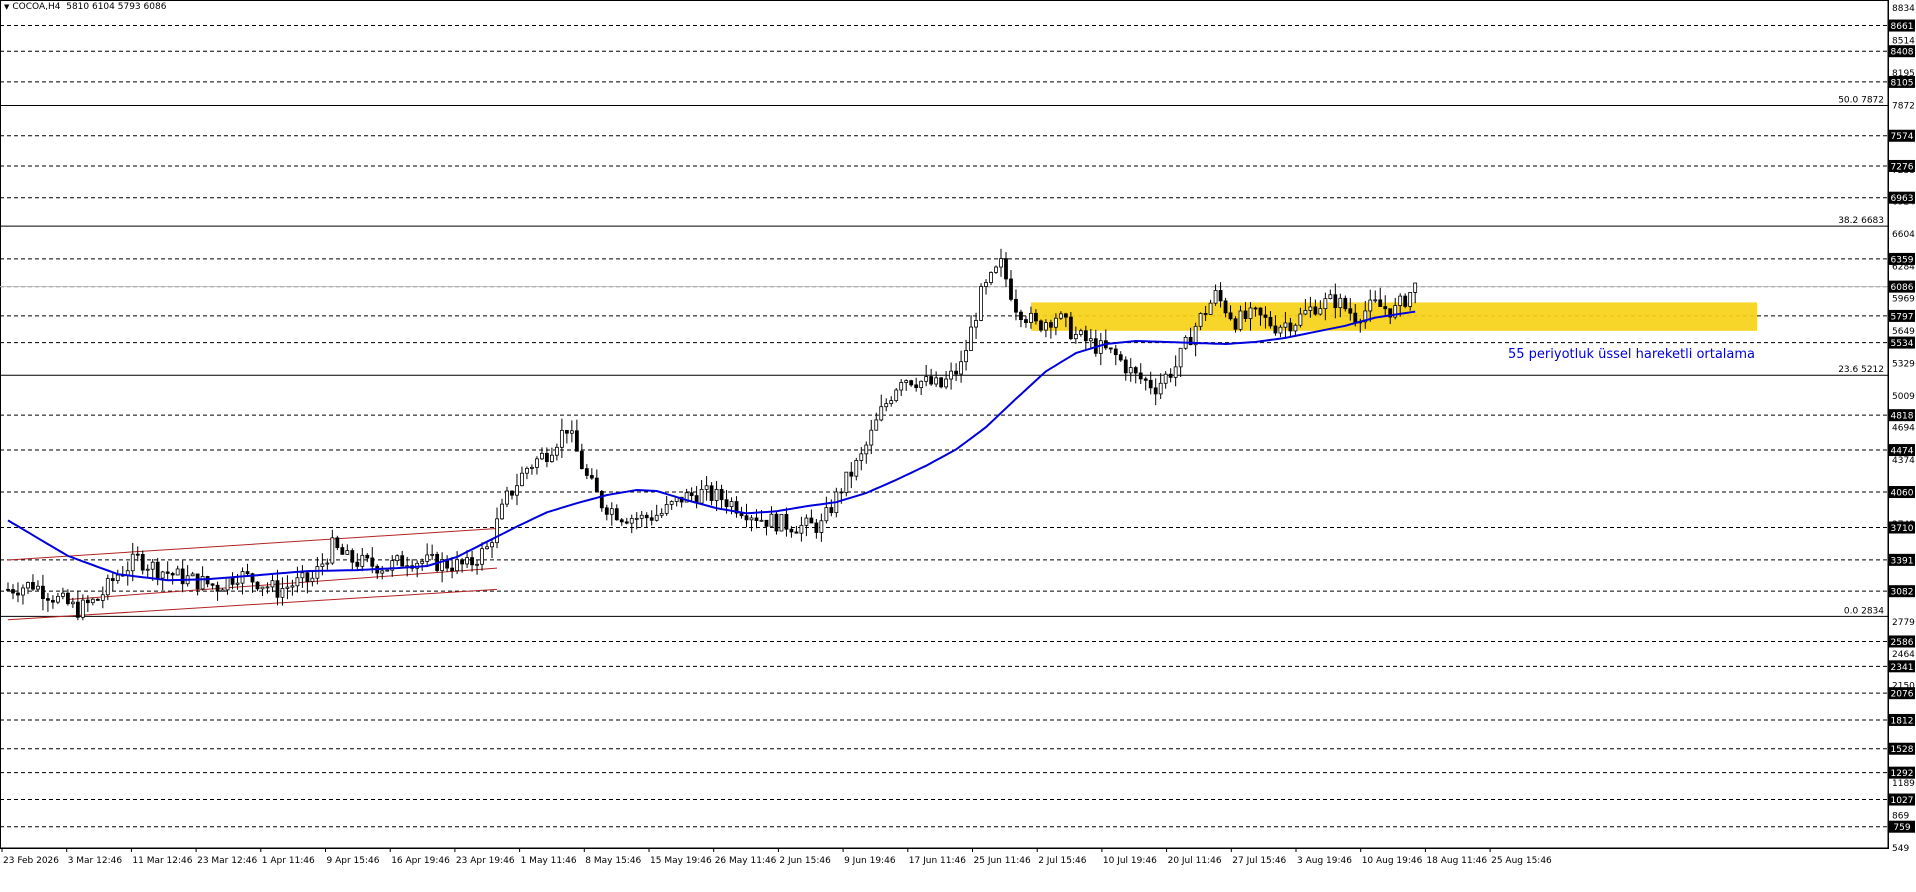 The image size is (1916, 892). What do you see at coordinates (681, 861) in the screenshot?
I see `time-label: 15 May 19:46` at bounding box center [681, 861].